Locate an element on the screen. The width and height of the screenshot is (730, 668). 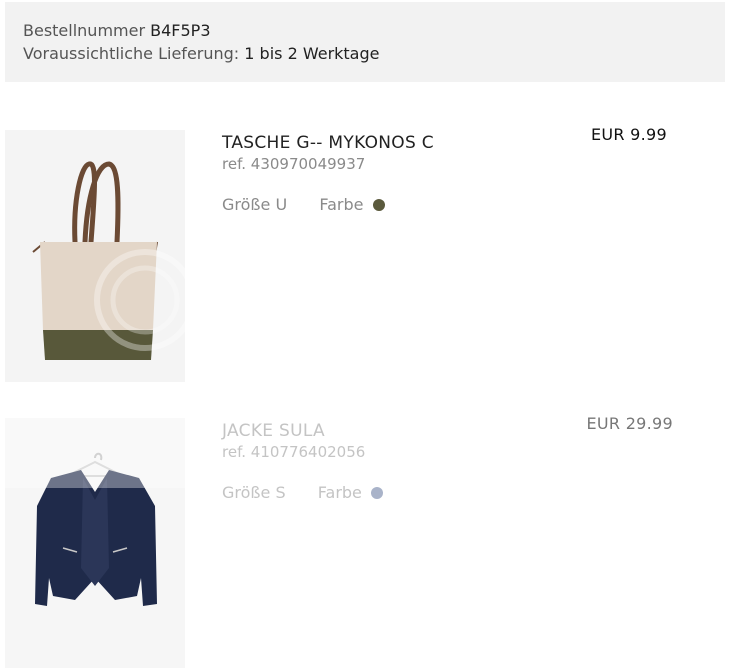
product-price: EUR 9.99 is located at coordinates (628, 134).